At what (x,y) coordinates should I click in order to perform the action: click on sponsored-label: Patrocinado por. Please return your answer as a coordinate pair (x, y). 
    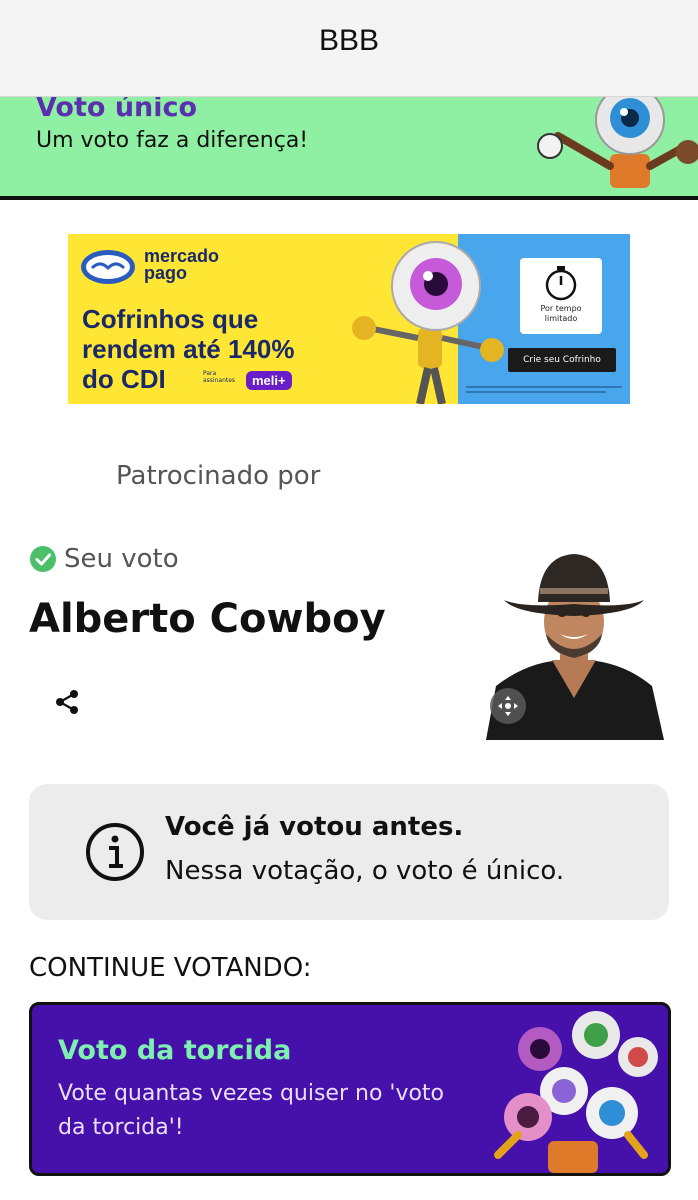
    Looking at the image, I should click on (218, 476).